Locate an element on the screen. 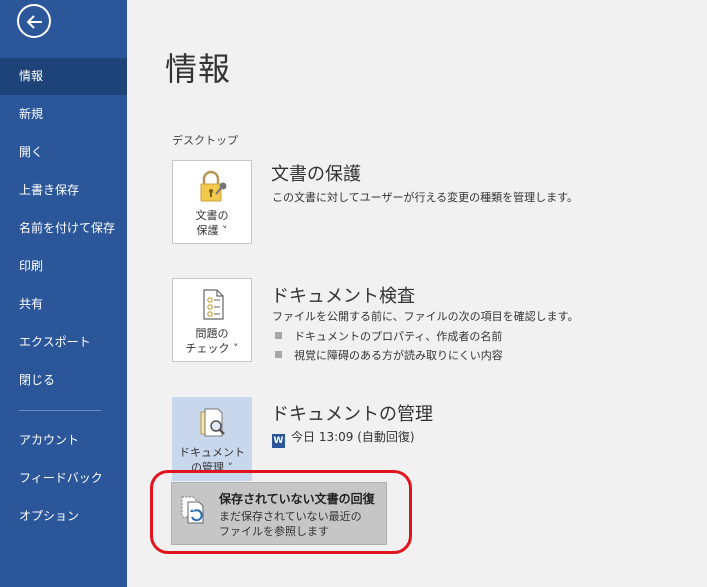  page-title: 情報 is located at coordinates (198, 69).